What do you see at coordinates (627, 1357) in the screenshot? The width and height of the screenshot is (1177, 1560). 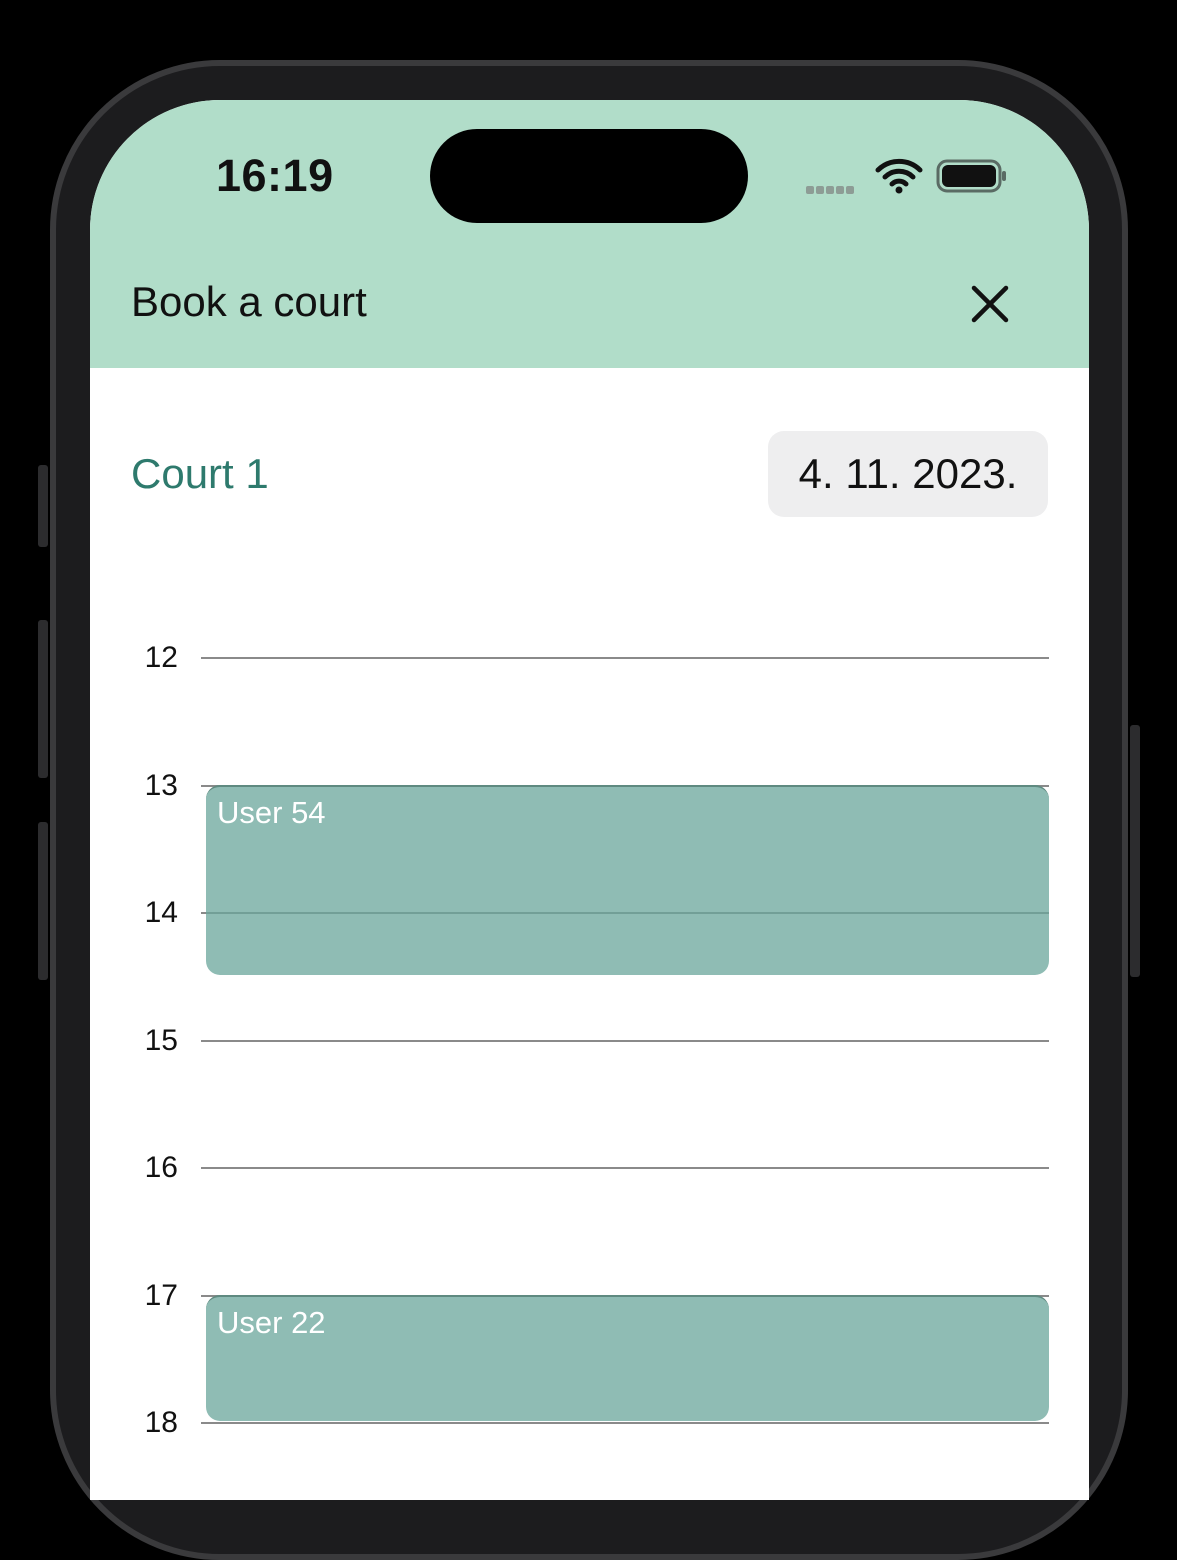 I see `booking-block: User 22` at bounding box center [627, 1357].